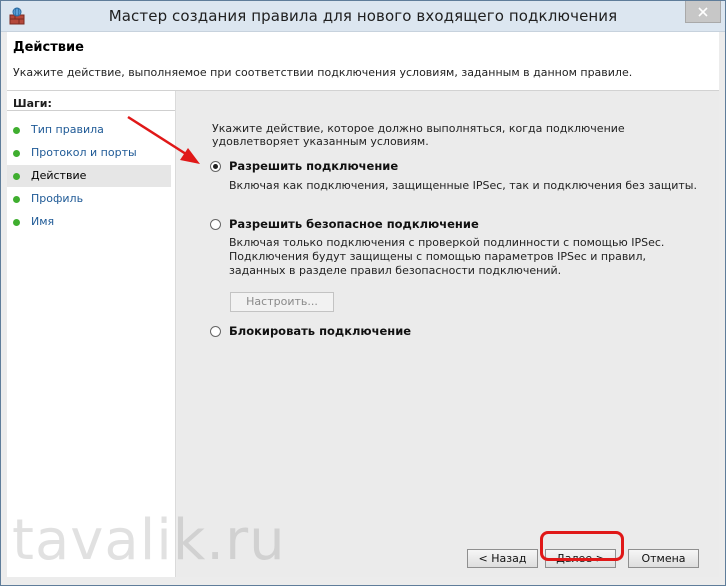 The image size is (726, 586). I want to click on step-label: Профиль, so click(57, 198).